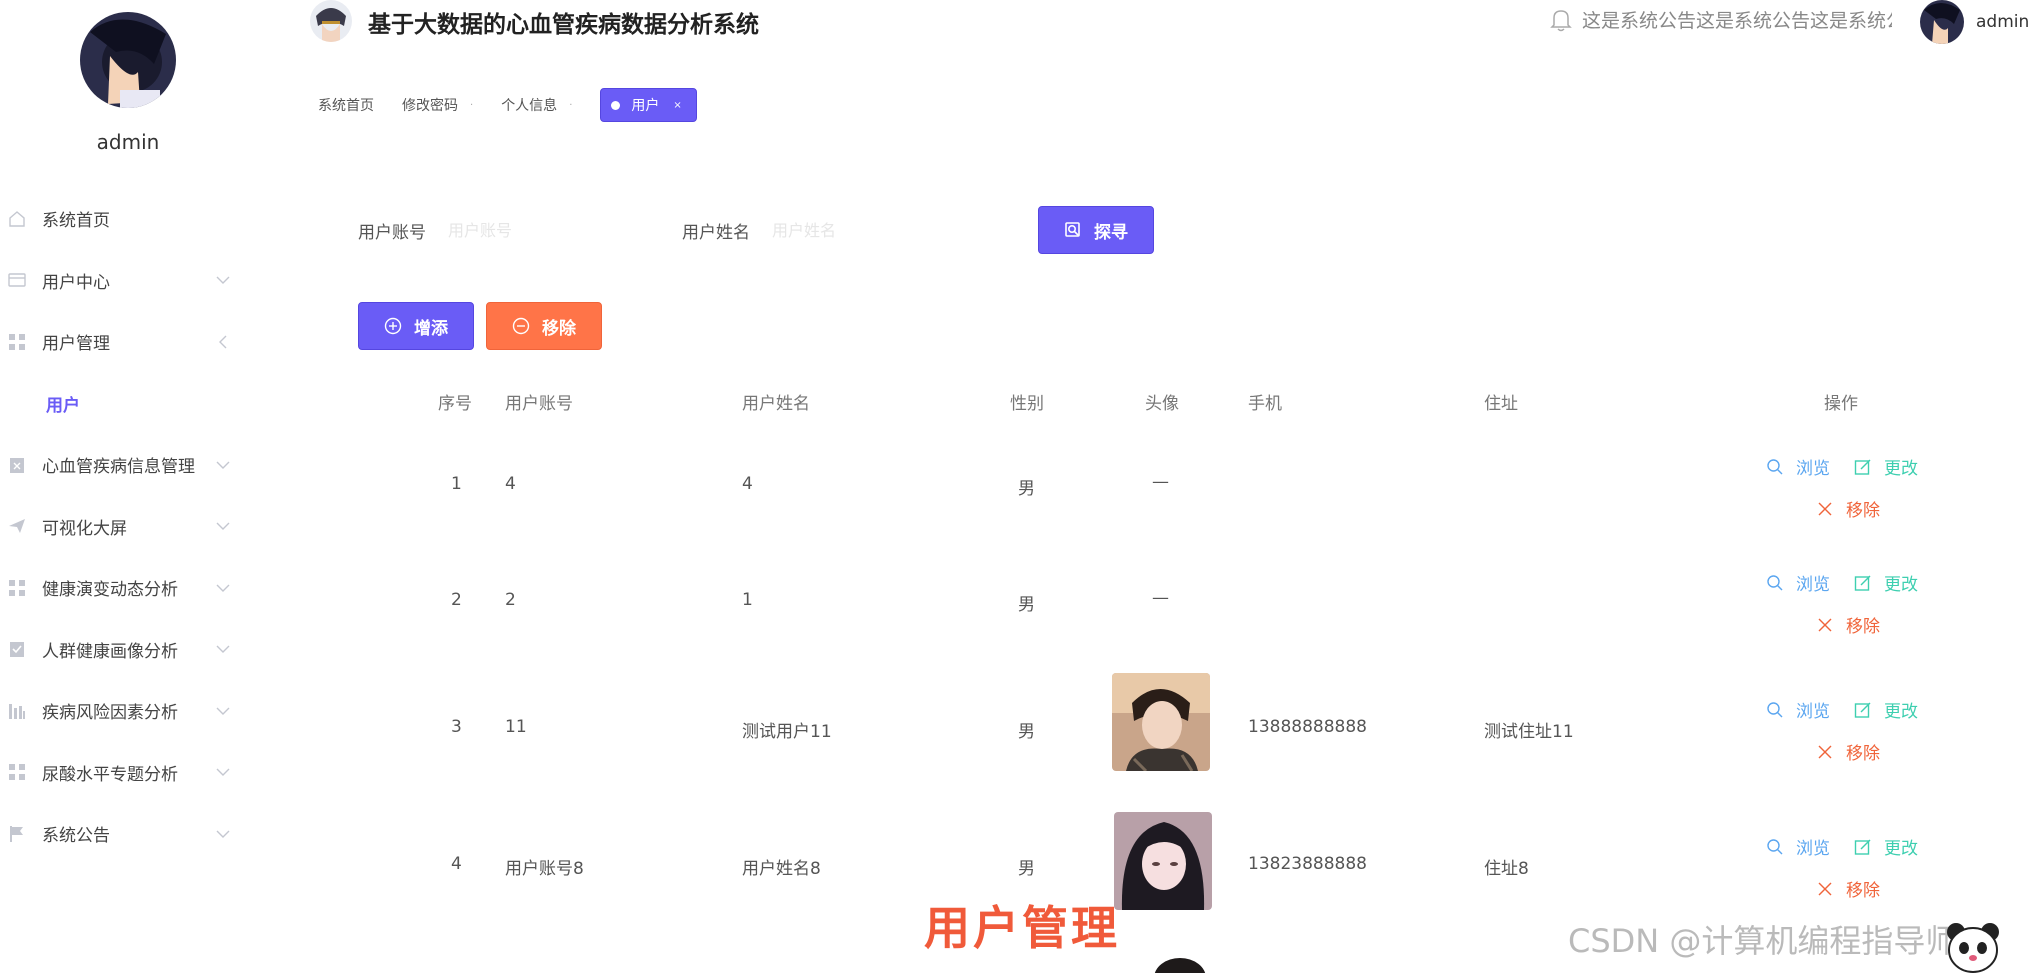 This screenshot has height=973, width=2035. I want to click on cell-avatar-empty: —, so click(1160, 482).